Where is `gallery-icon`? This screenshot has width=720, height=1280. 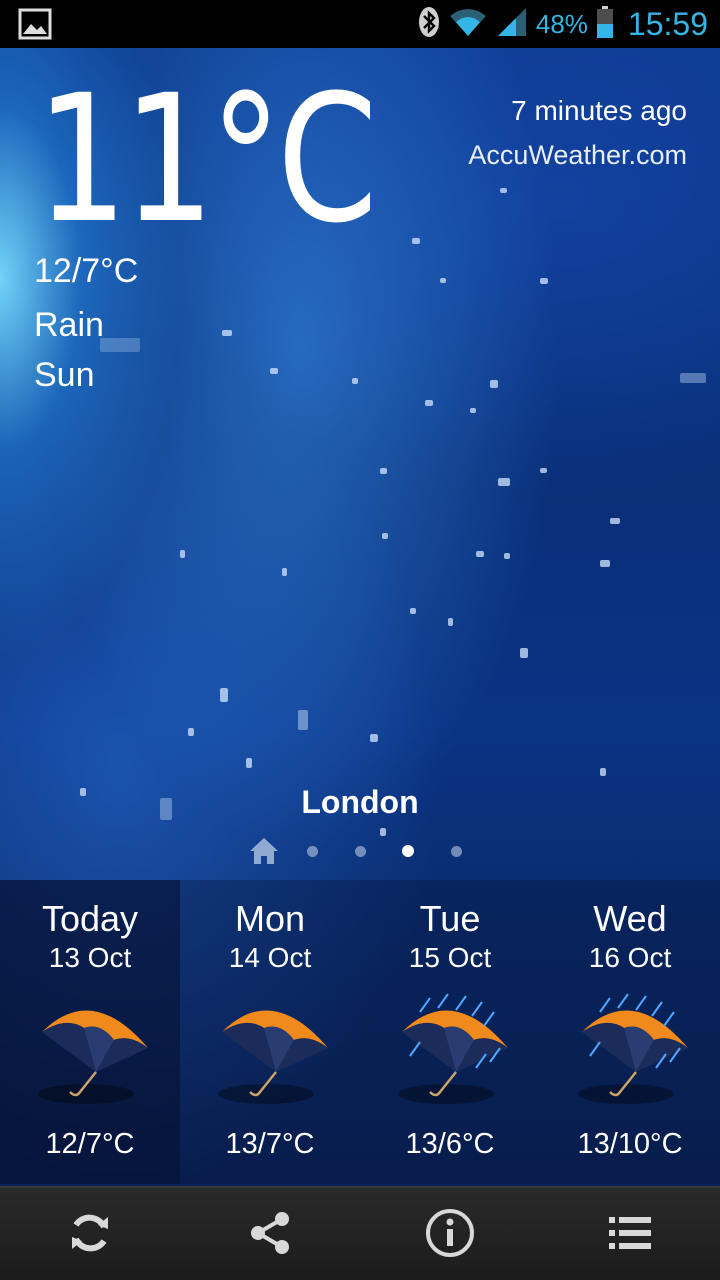 gallery-icon is located at coordinates (35, 26).